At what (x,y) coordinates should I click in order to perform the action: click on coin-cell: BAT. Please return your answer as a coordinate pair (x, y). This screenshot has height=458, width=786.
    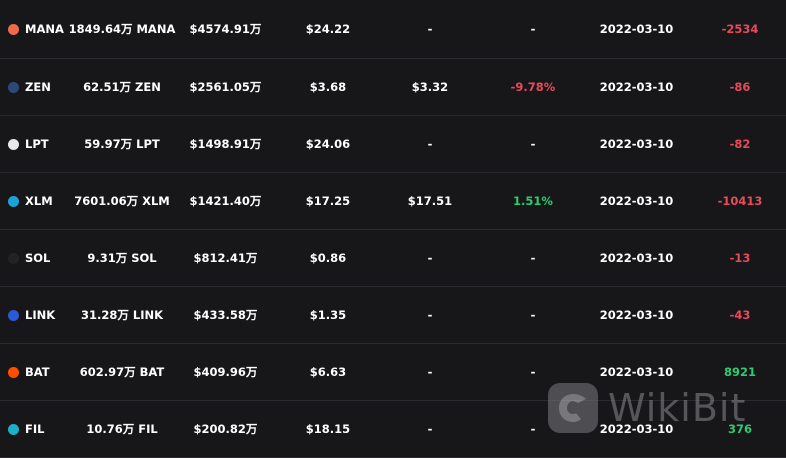
    Looking at the image, I should click on (29, 372).